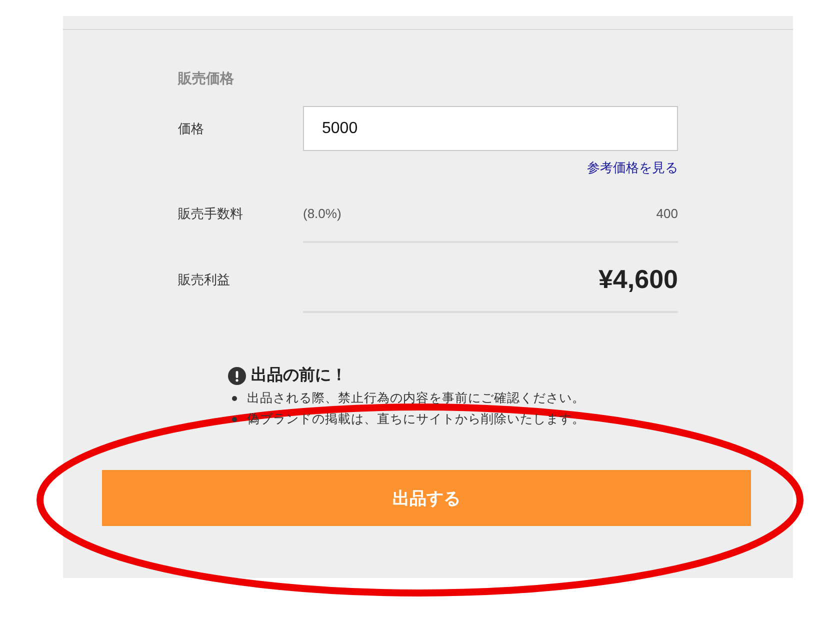  Describe the element at coordinates (204, 280) in the screenshot. I see `field-label: 販売利益` at that location.